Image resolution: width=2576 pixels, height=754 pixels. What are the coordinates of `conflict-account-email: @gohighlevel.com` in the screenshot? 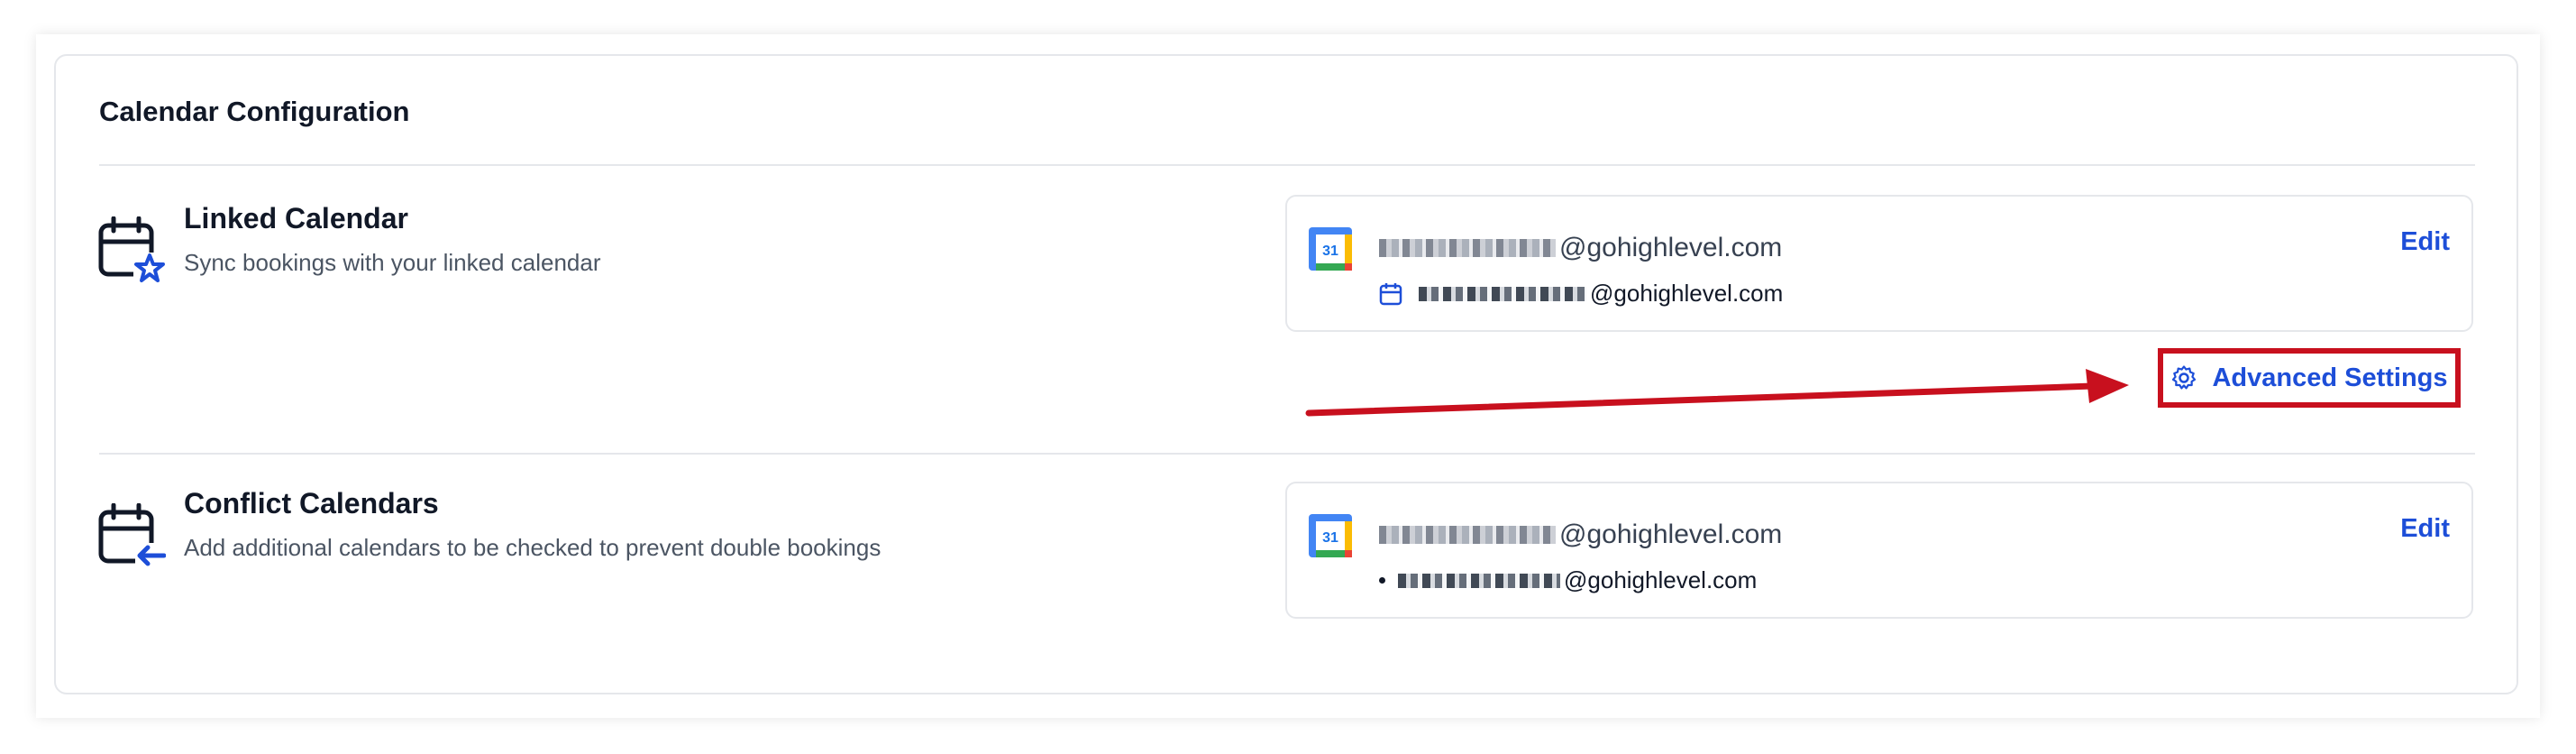 It's located at (1580, 535).